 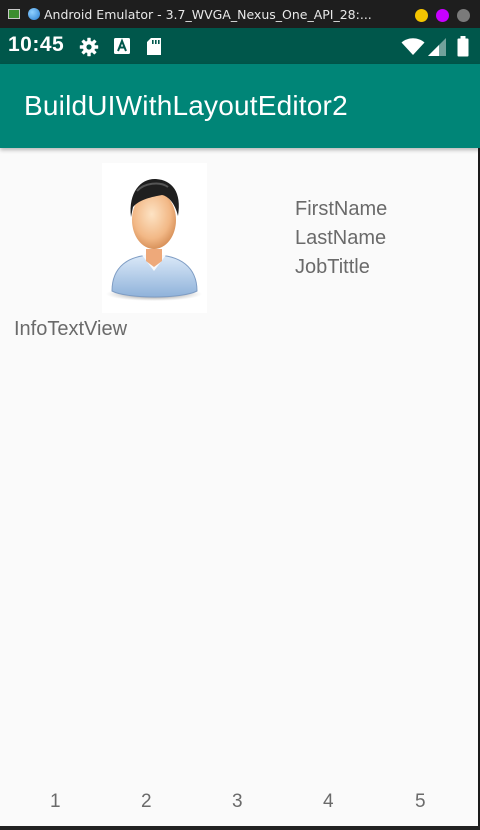 What do you see at coordinates (463, 15) in the screenshot?
I see `close-button` at bounding box center [463, 15].